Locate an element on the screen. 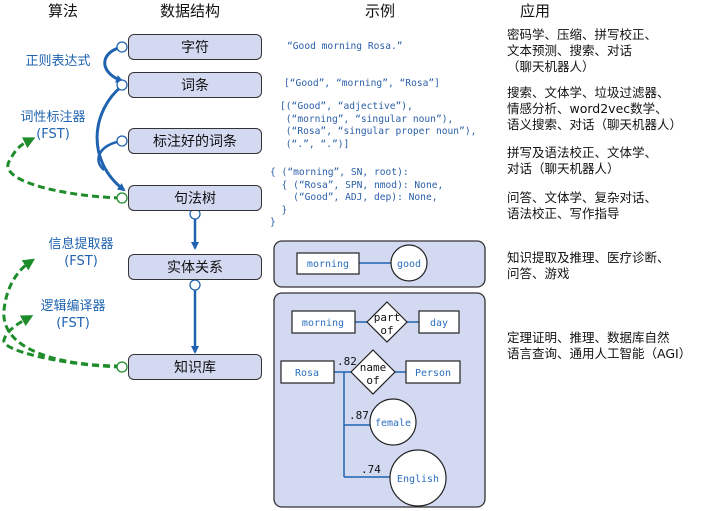 This screenshot has height=511, width=720. algorithm-pos-tagger-fst: (FST) is located at coordinates (53, 134).